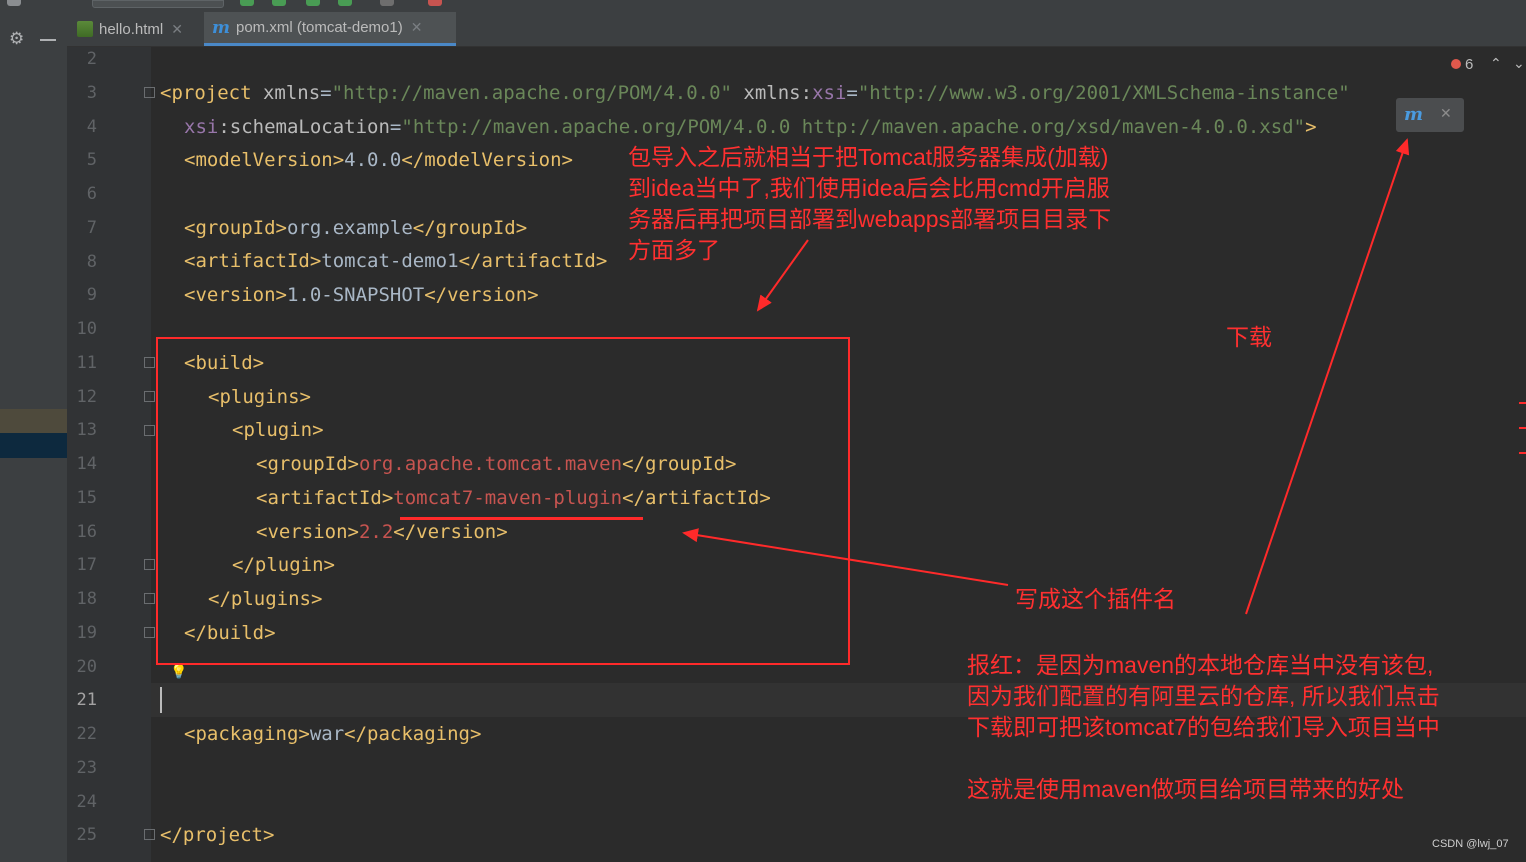  What do you see at coordinates (1470, 844) in the screenshot?
I see `watermark: CSDN @lwj_07` at bounding box center [1470, 844].